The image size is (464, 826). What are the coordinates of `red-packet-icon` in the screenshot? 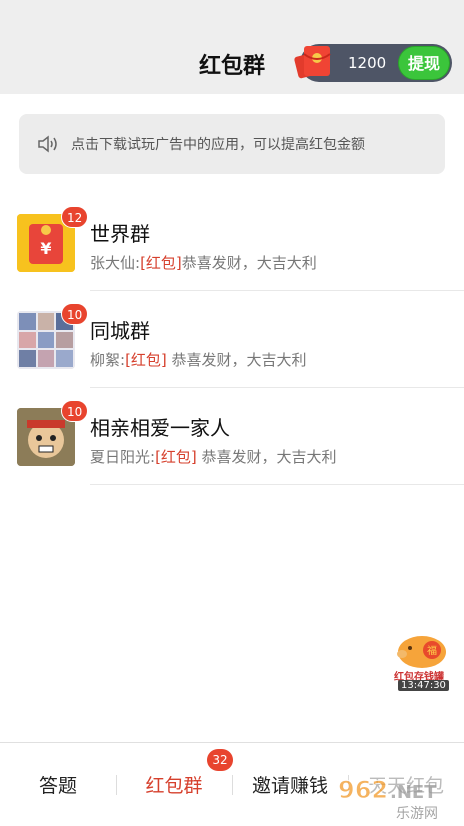 It's located at (312, 62).